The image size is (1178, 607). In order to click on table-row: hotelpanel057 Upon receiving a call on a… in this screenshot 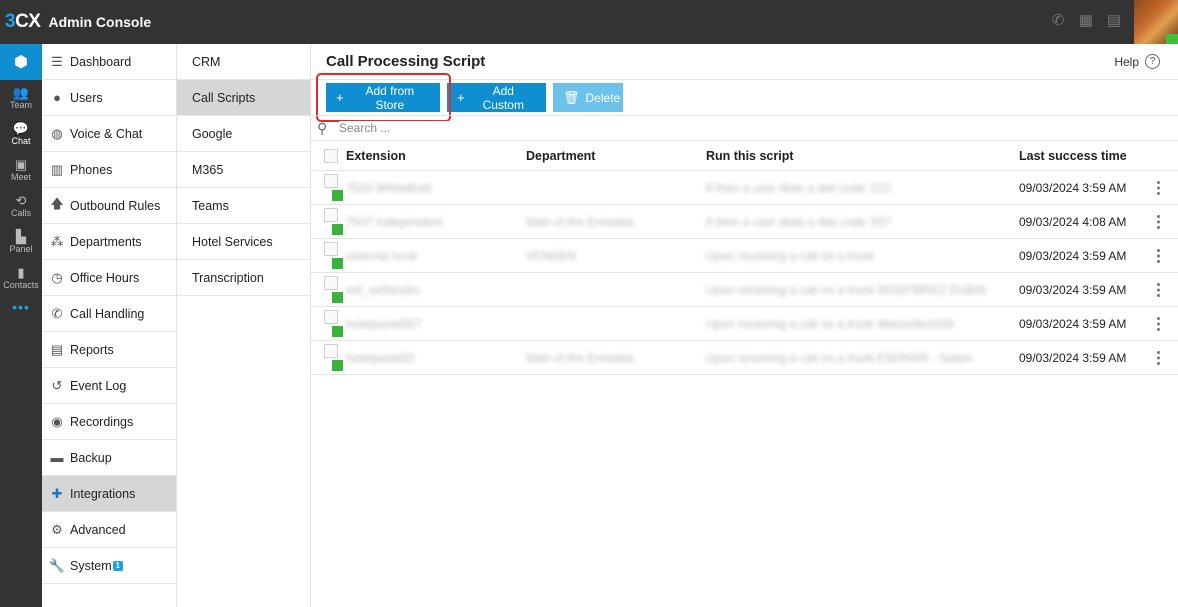, I will do `click(744, 323)`.